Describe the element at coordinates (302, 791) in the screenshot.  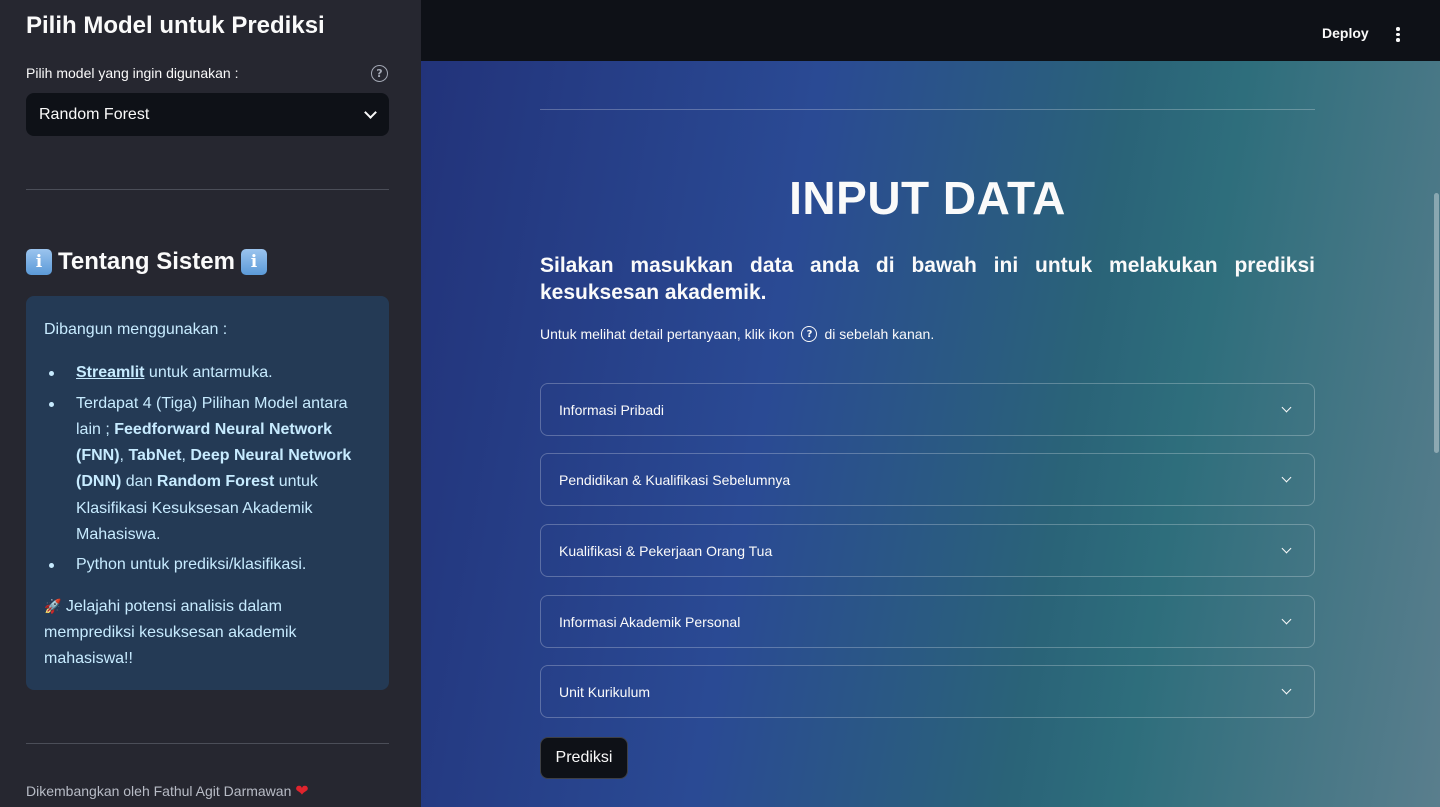
I see `heart-icon: ❤` at that location.